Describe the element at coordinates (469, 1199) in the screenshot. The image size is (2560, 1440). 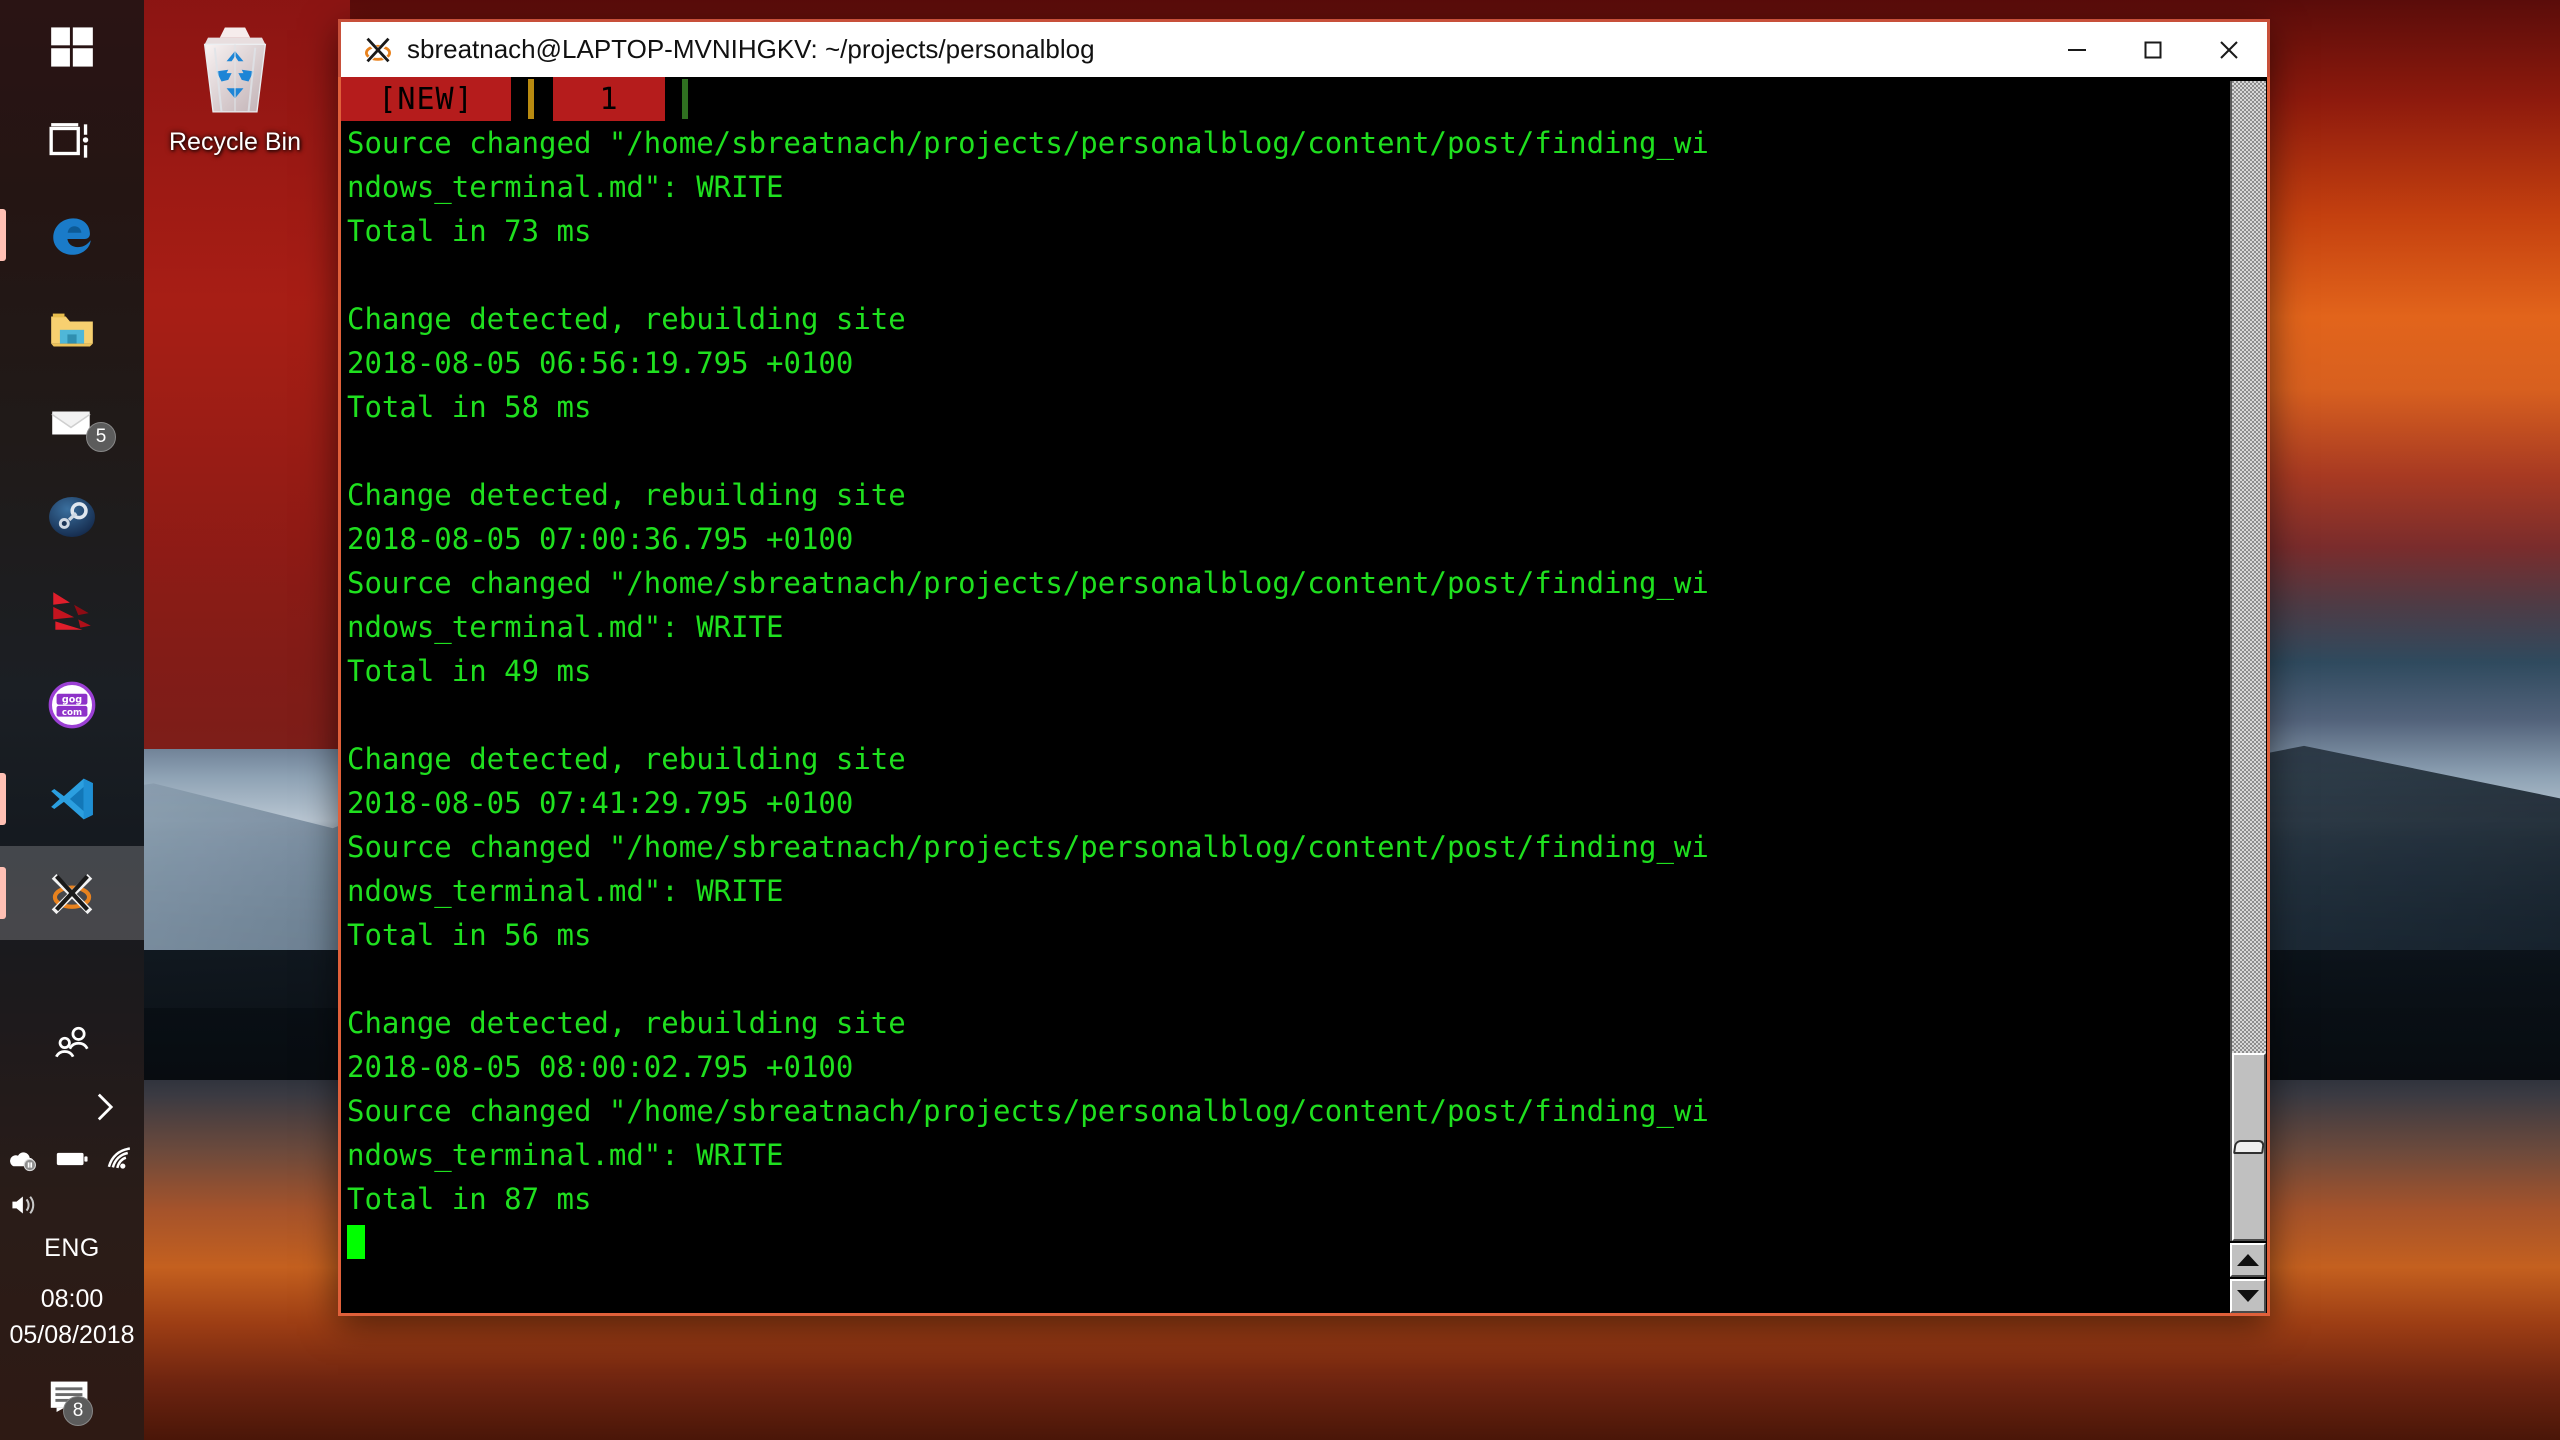
I see `terminal-line: Total in 87 ms` at that location.